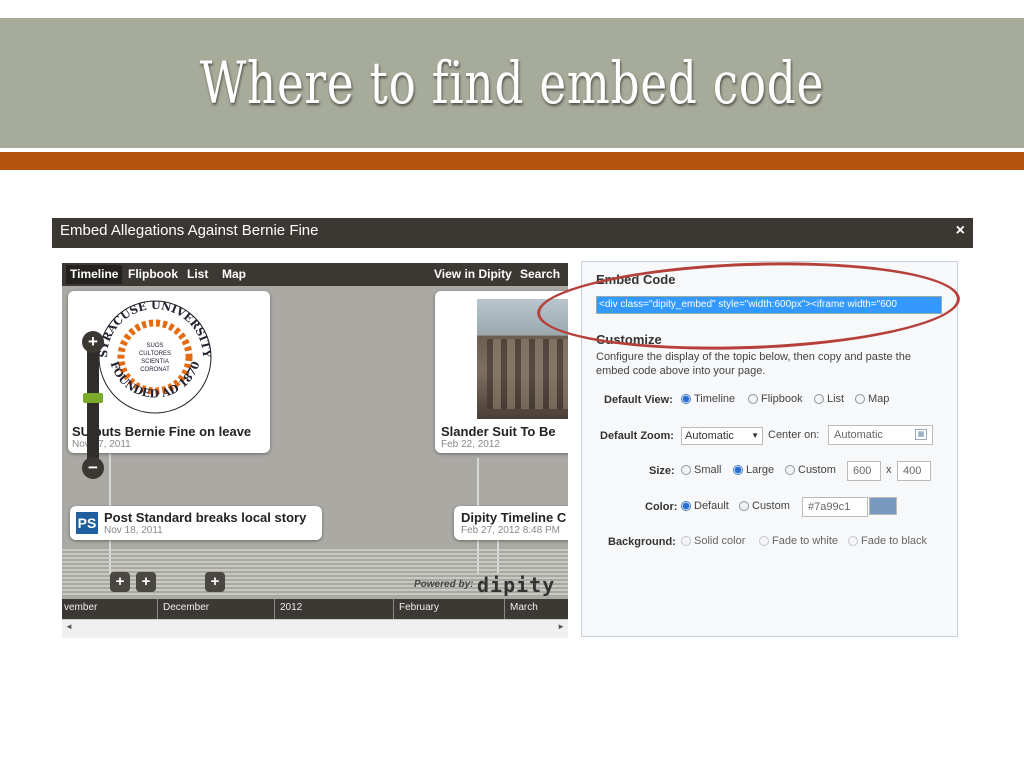 The height and width of the screenshot is (768, 1024). What do you see at coordinates (234, 274) in the screenshot?
I see `tab-map: Map` at bounding box center [234, 274].